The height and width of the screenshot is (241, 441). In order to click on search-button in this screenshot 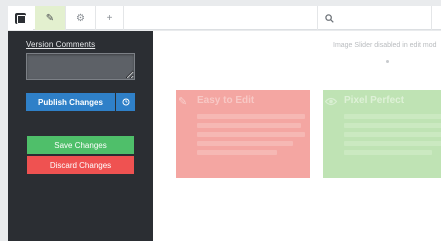, I will do `click(379, 18)`.